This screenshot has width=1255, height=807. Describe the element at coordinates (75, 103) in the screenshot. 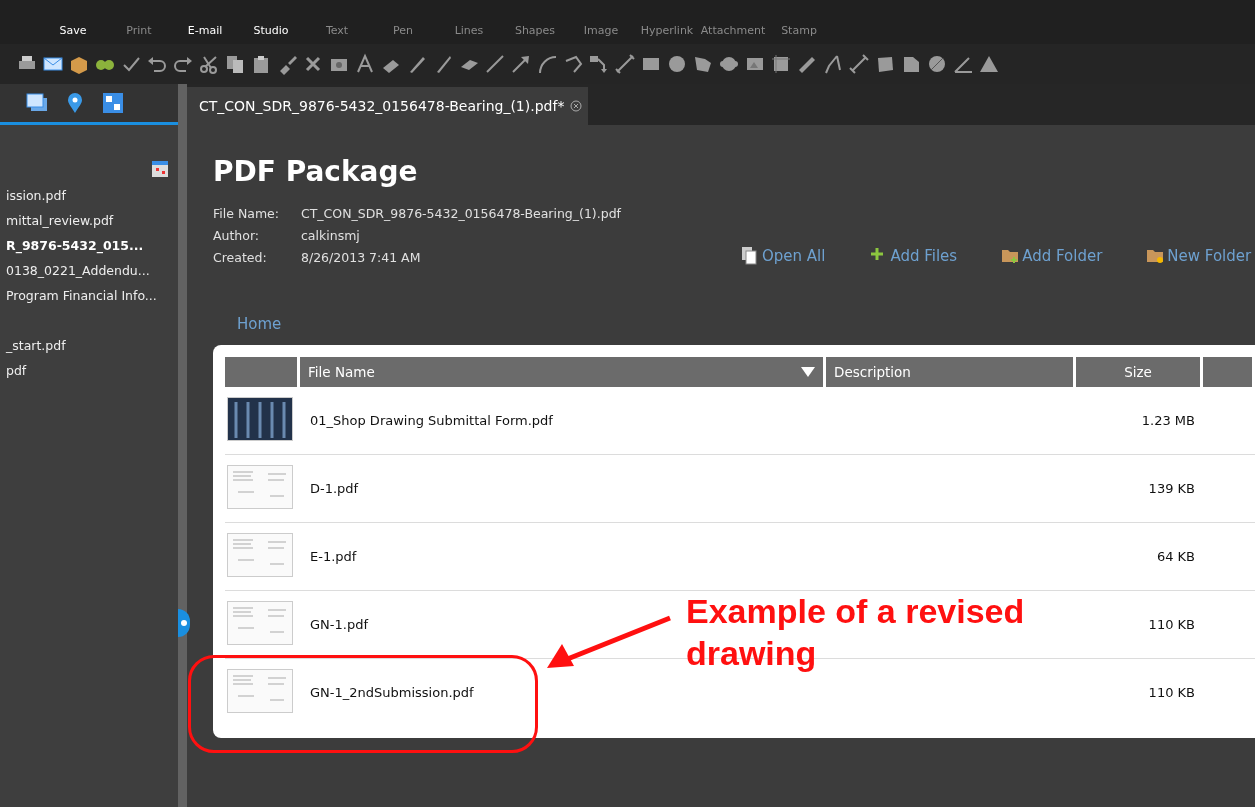

I see `map-pin-icon` at that location.